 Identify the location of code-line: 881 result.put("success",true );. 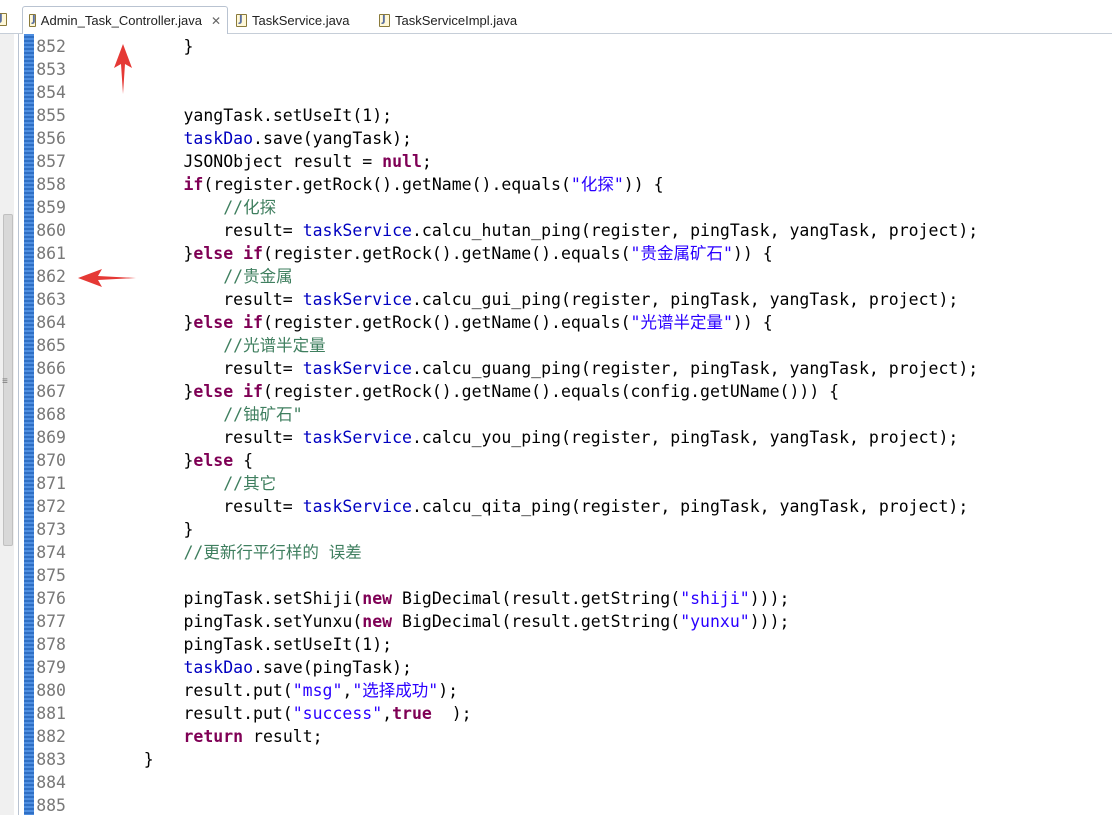
(507, 713).